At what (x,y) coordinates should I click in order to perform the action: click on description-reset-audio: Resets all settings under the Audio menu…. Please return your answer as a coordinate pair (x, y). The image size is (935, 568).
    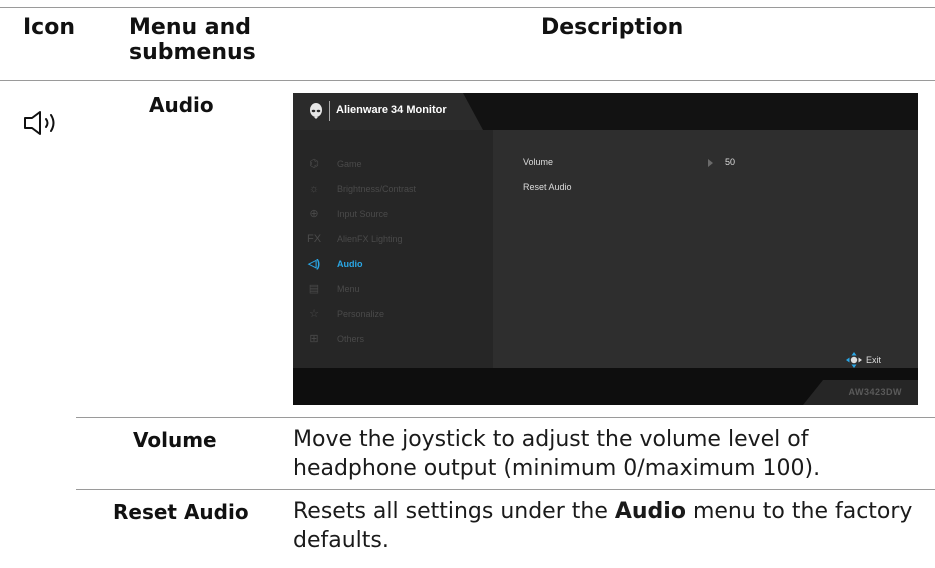
    Looking at the image, I should click on (603, 526).